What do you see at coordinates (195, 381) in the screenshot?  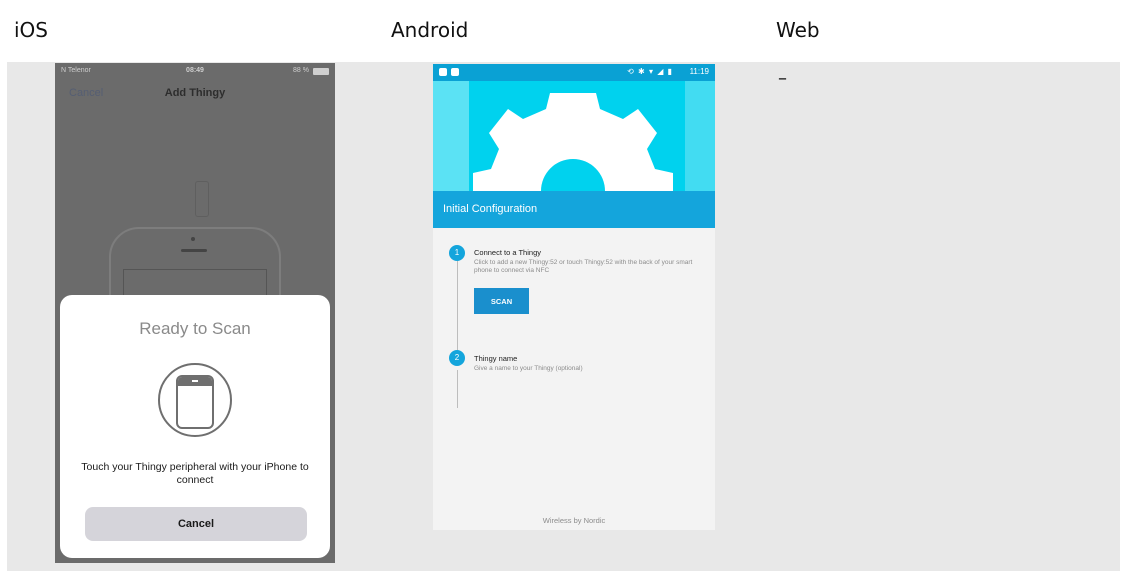 I see `phone-icon-mark` at bounding box center [195, 381].